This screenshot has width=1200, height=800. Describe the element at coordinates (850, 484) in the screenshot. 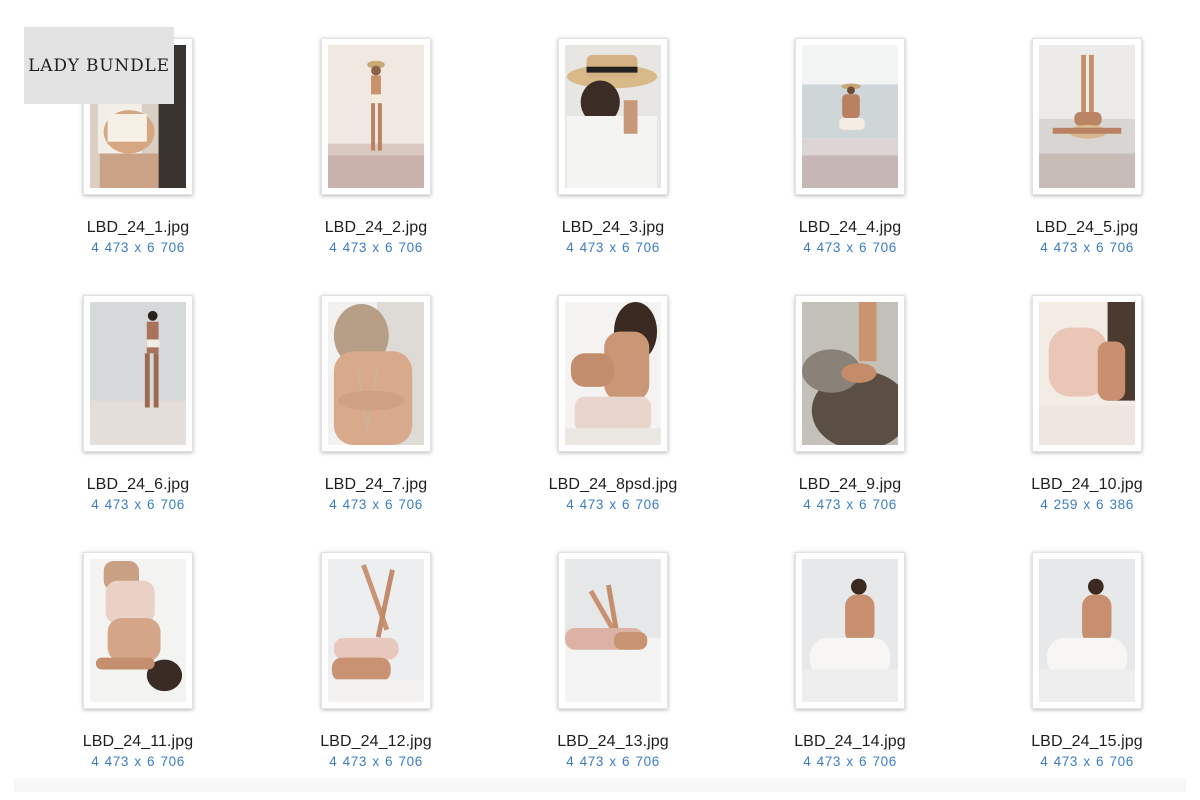

I see `file-name: LBD_24_9.jpg` at that location.